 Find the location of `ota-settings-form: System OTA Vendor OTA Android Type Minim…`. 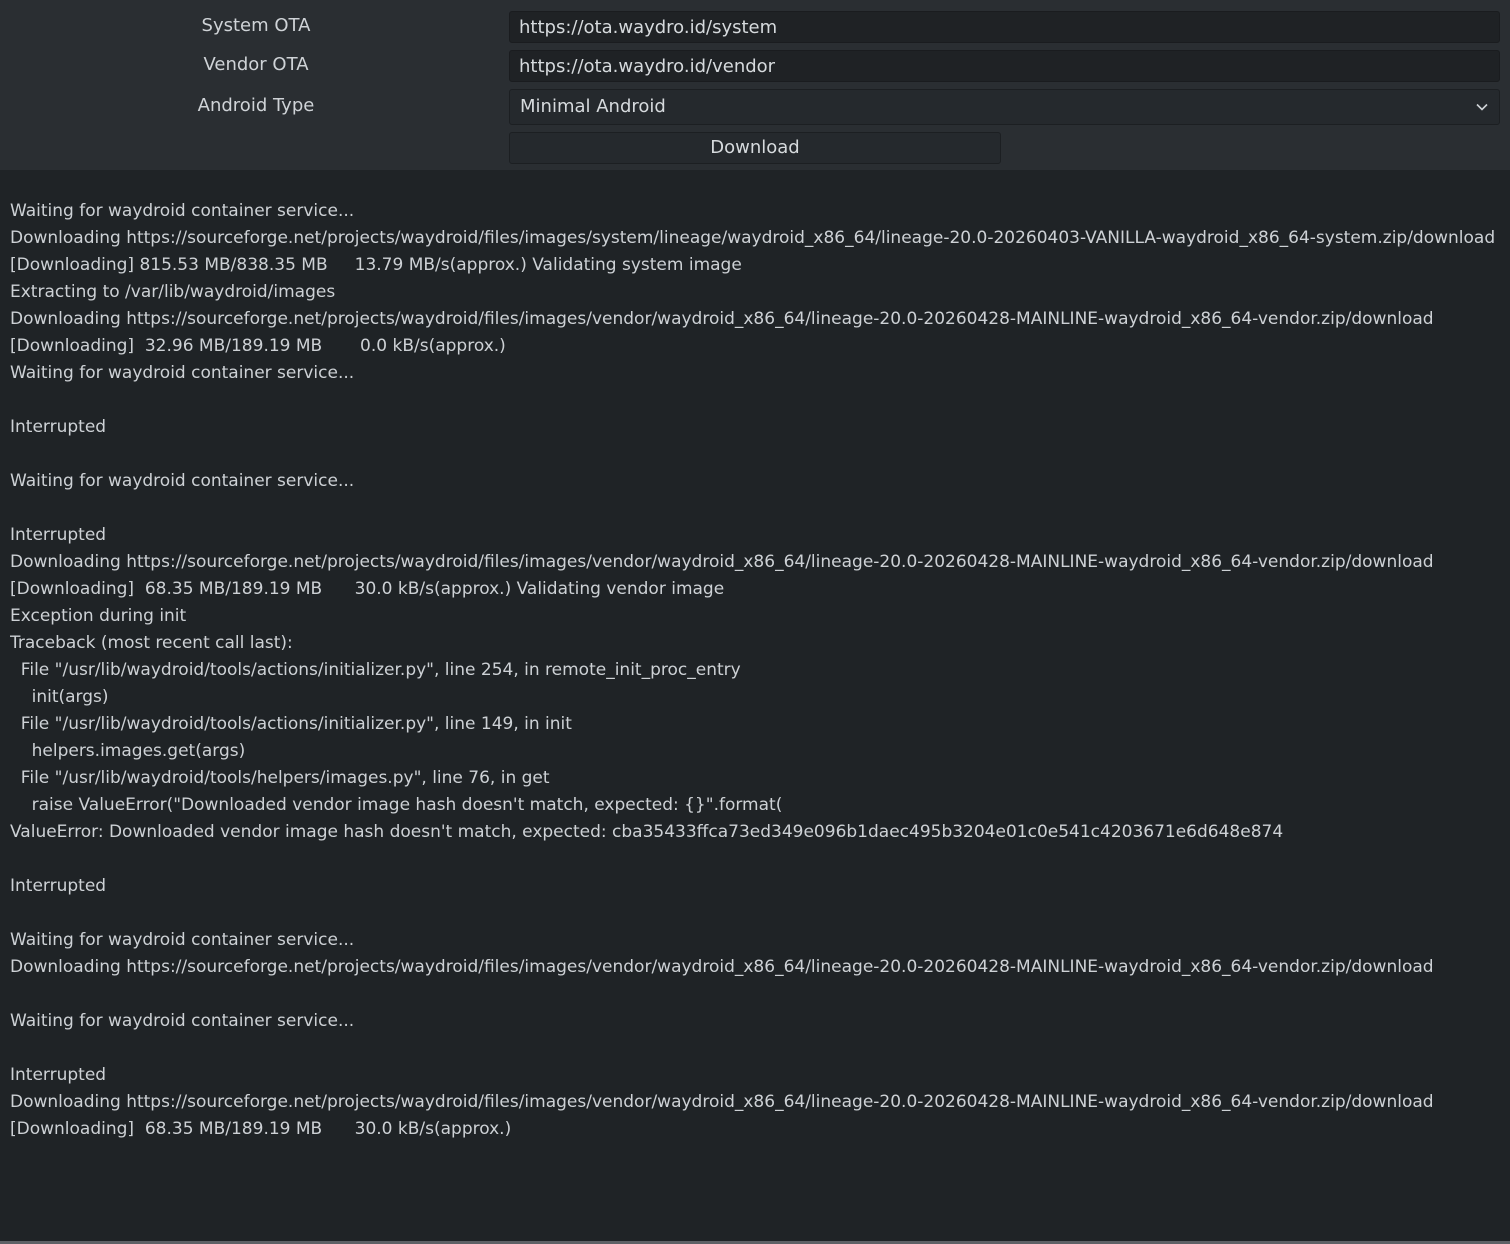

ota-settings-form: System OTA Vendor OTA Android Type Minim… is located at coordinates (755, 85).